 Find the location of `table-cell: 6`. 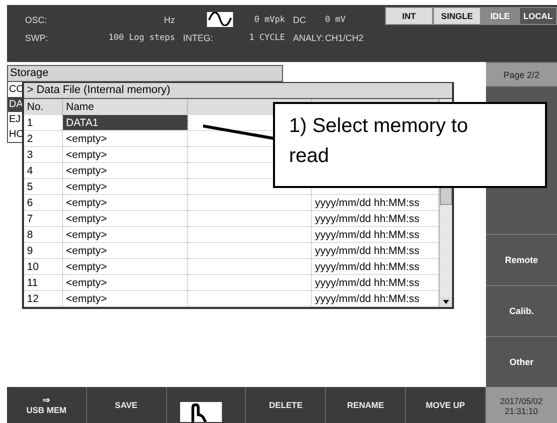

table-cell: 6 is located at coordinates (43, 202).